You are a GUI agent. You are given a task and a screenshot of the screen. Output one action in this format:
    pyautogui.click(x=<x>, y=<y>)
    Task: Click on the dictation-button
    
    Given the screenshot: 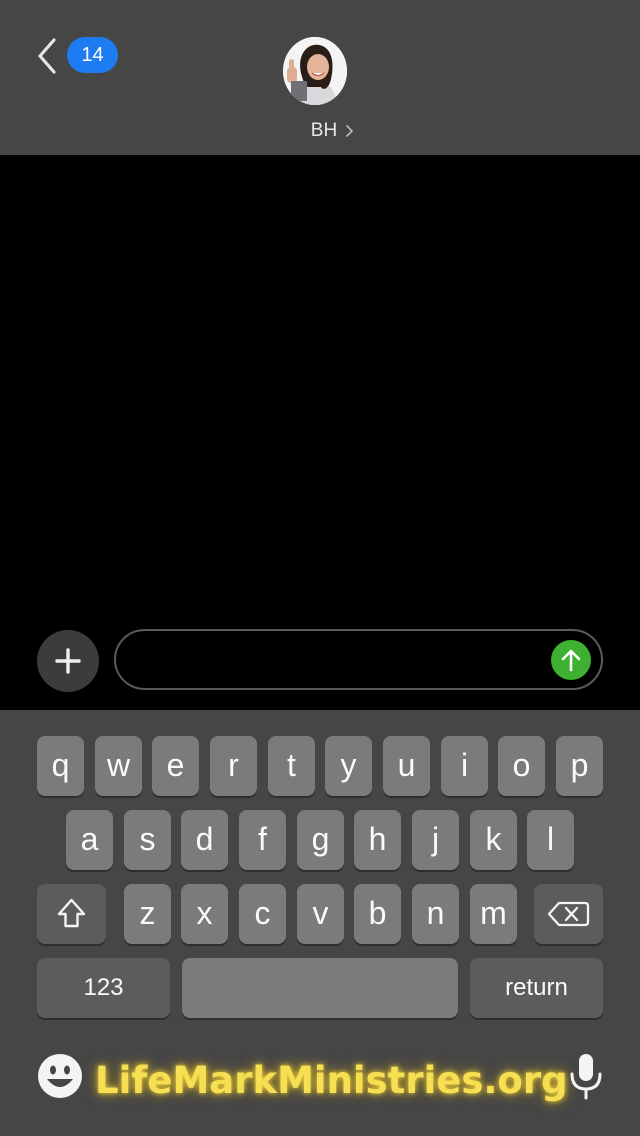 What is the action you would take?
    pyautogui.click(x=586, y=1077)
    